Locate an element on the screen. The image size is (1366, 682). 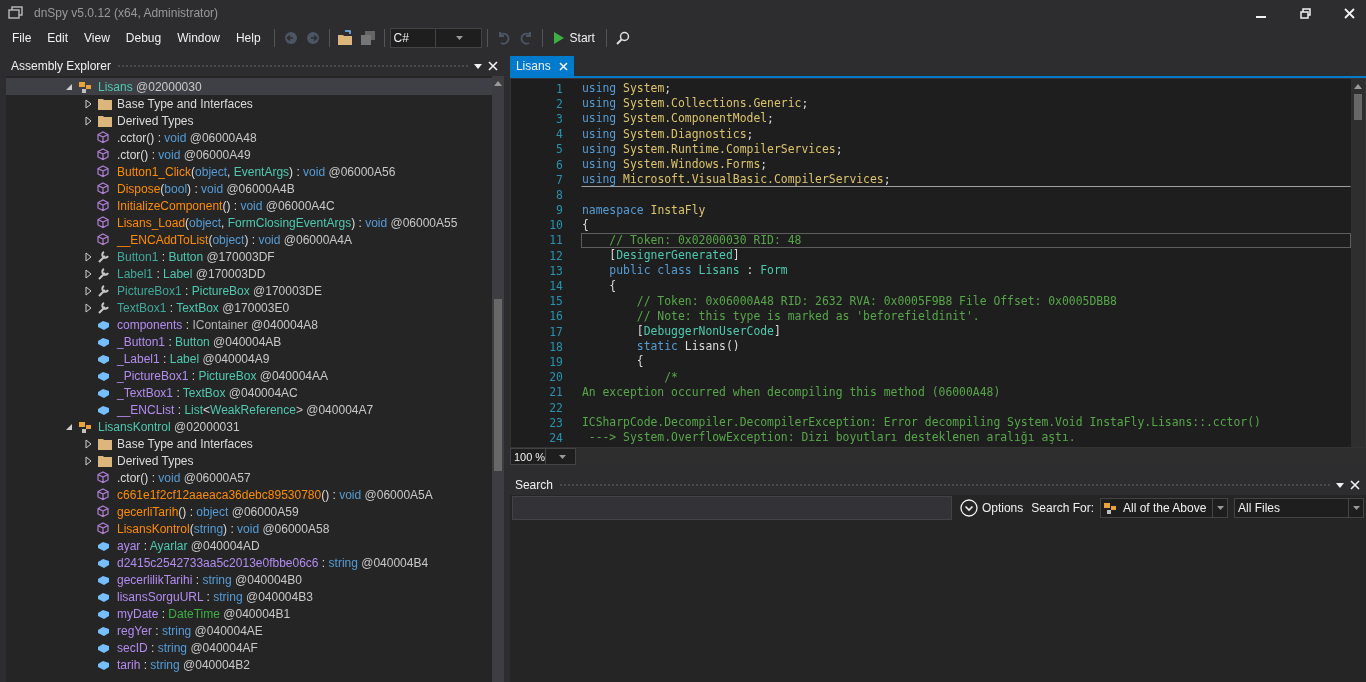
line-number: 8 is located at coordinates (559, 194).